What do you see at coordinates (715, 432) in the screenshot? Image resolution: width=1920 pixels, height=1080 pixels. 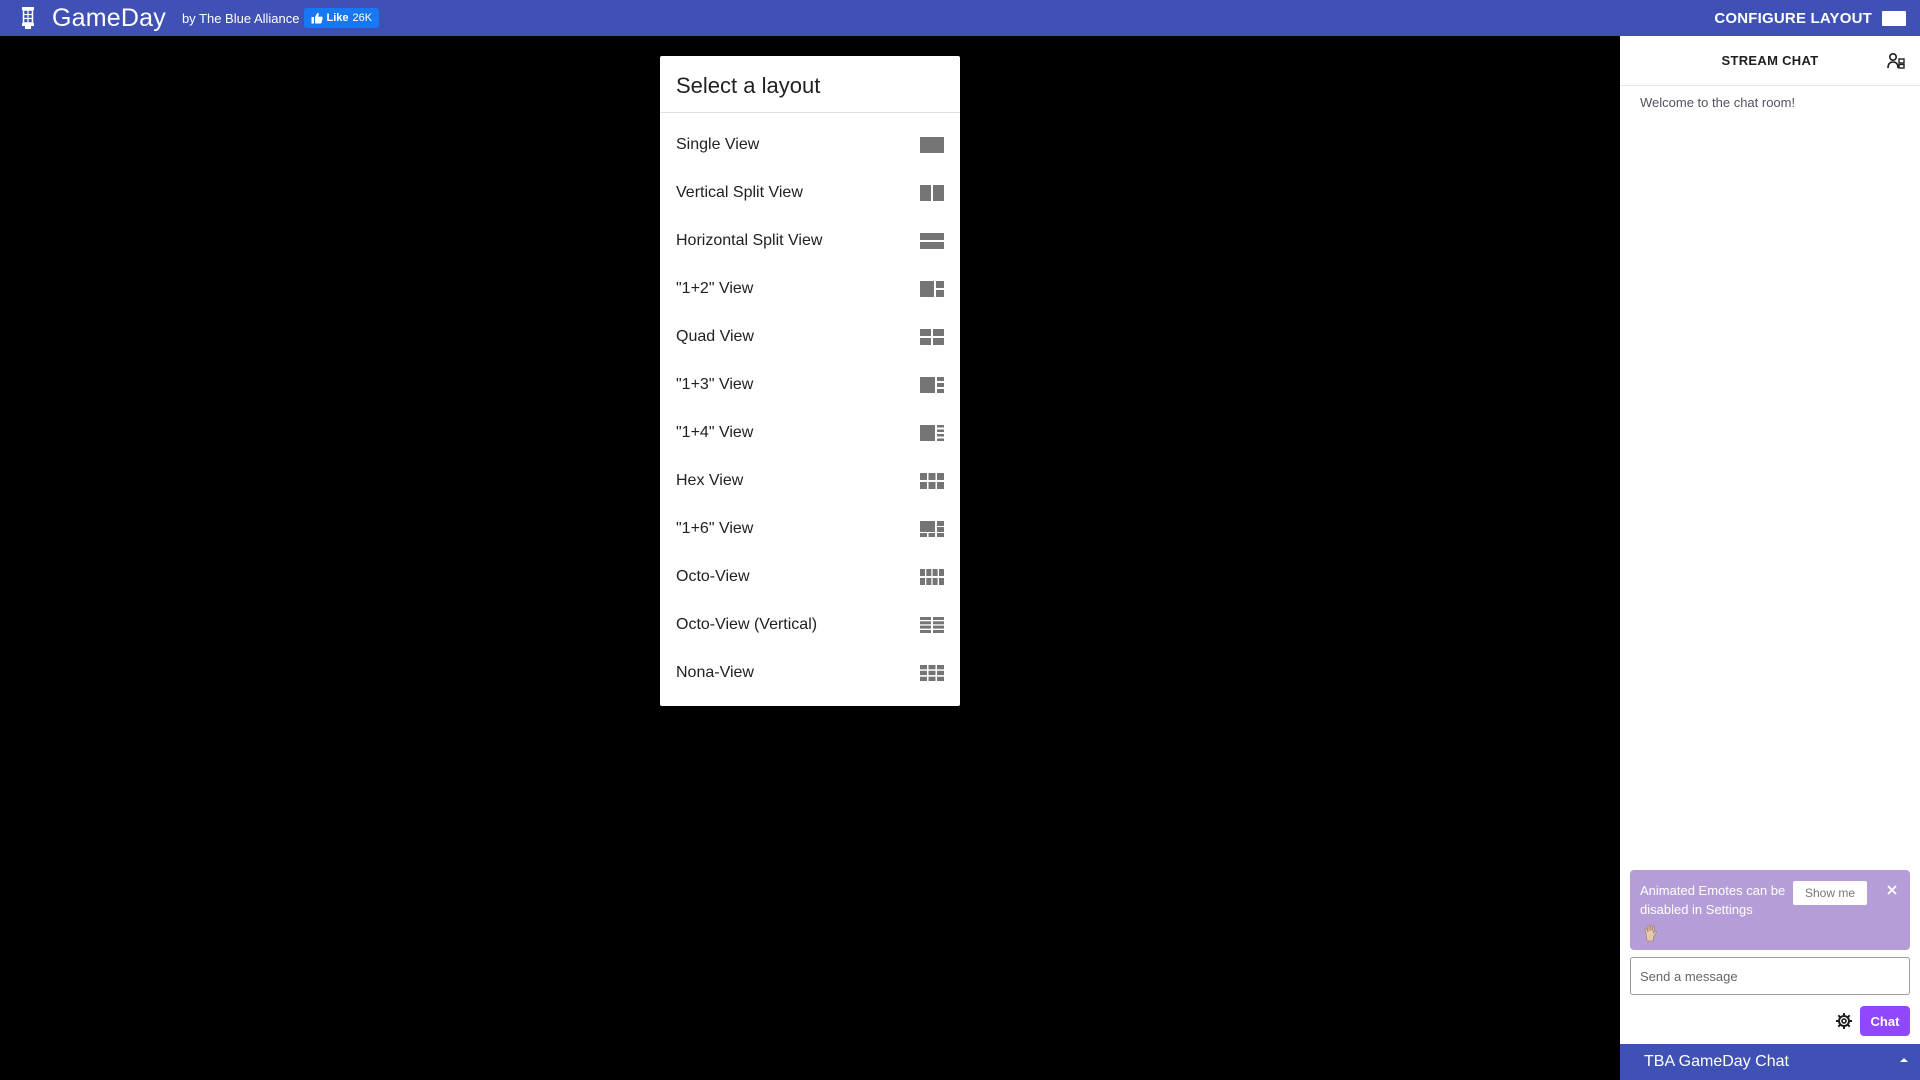 I see `layout-item-label: "1+4" View` at bounding box center [715, 432].